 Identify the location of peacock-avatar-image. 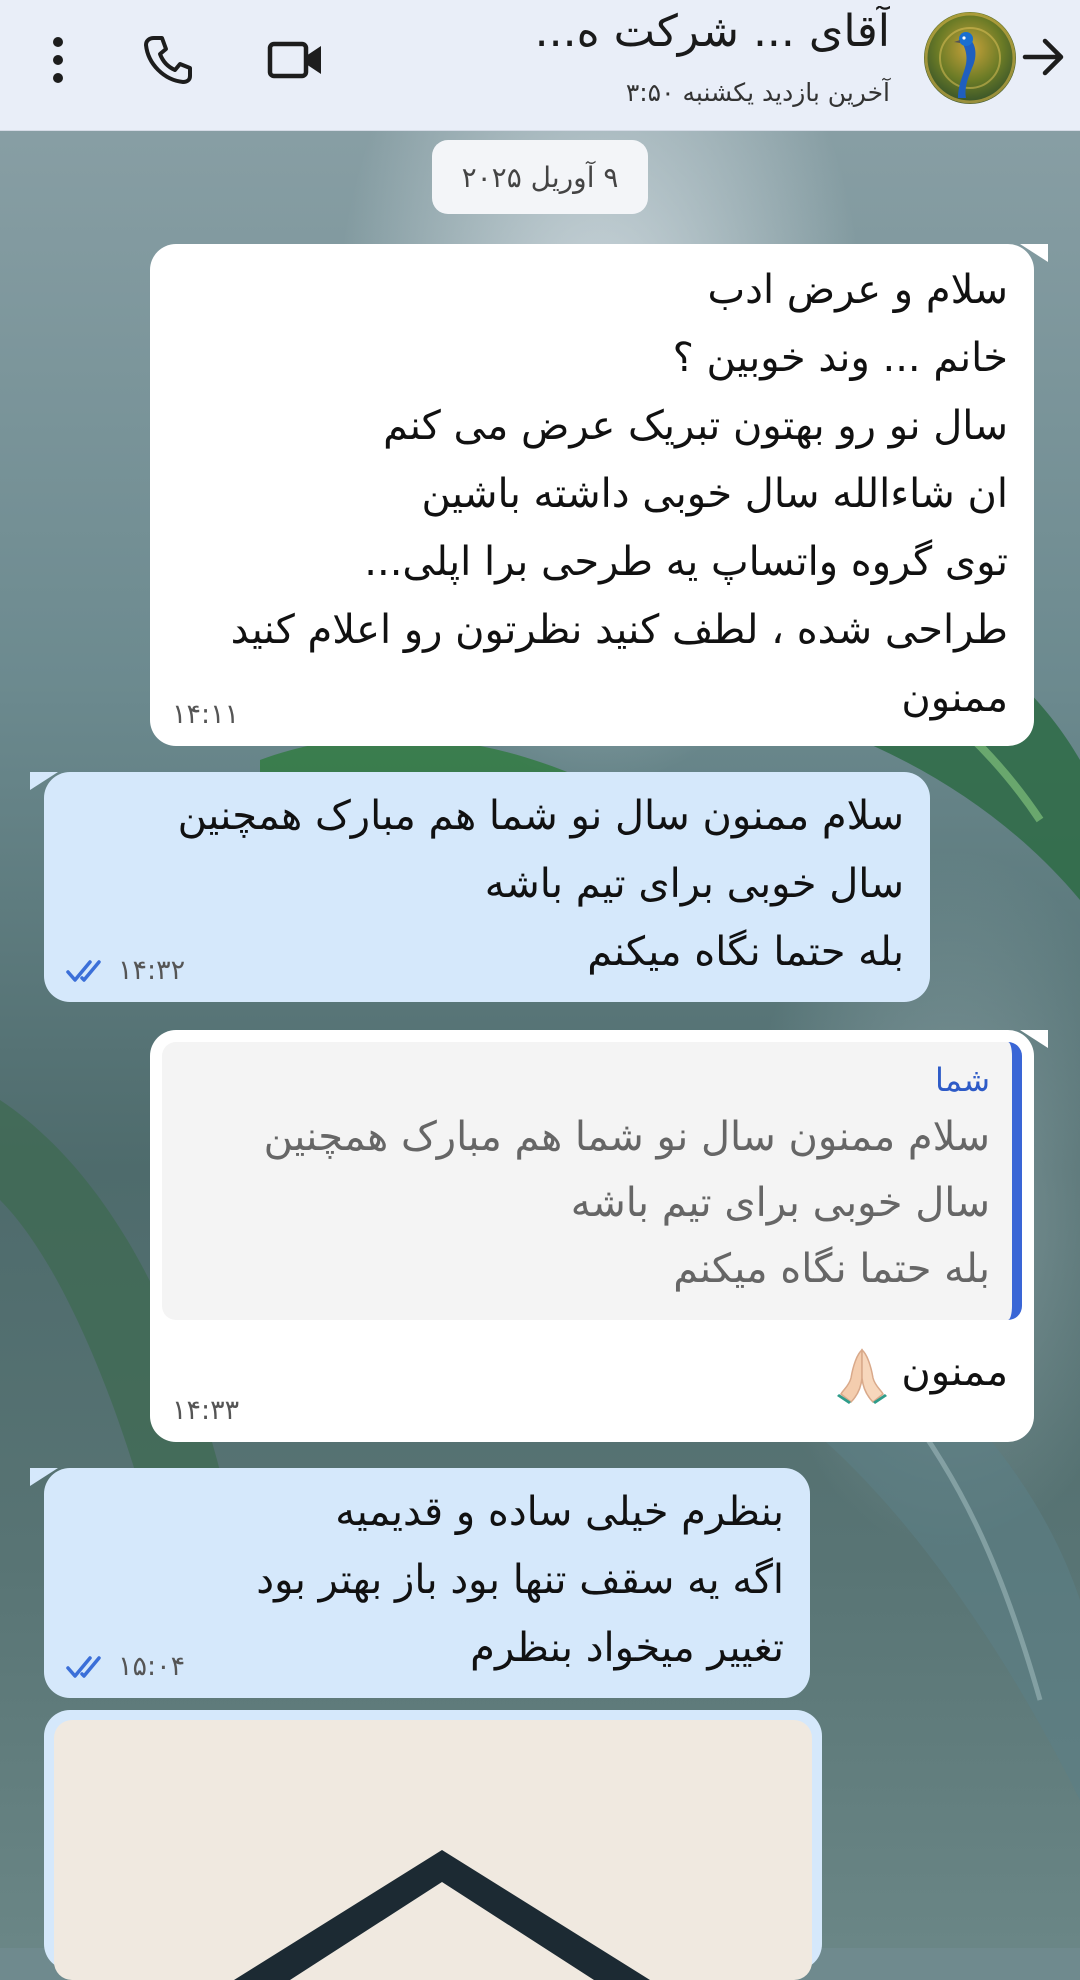
(970, 58).